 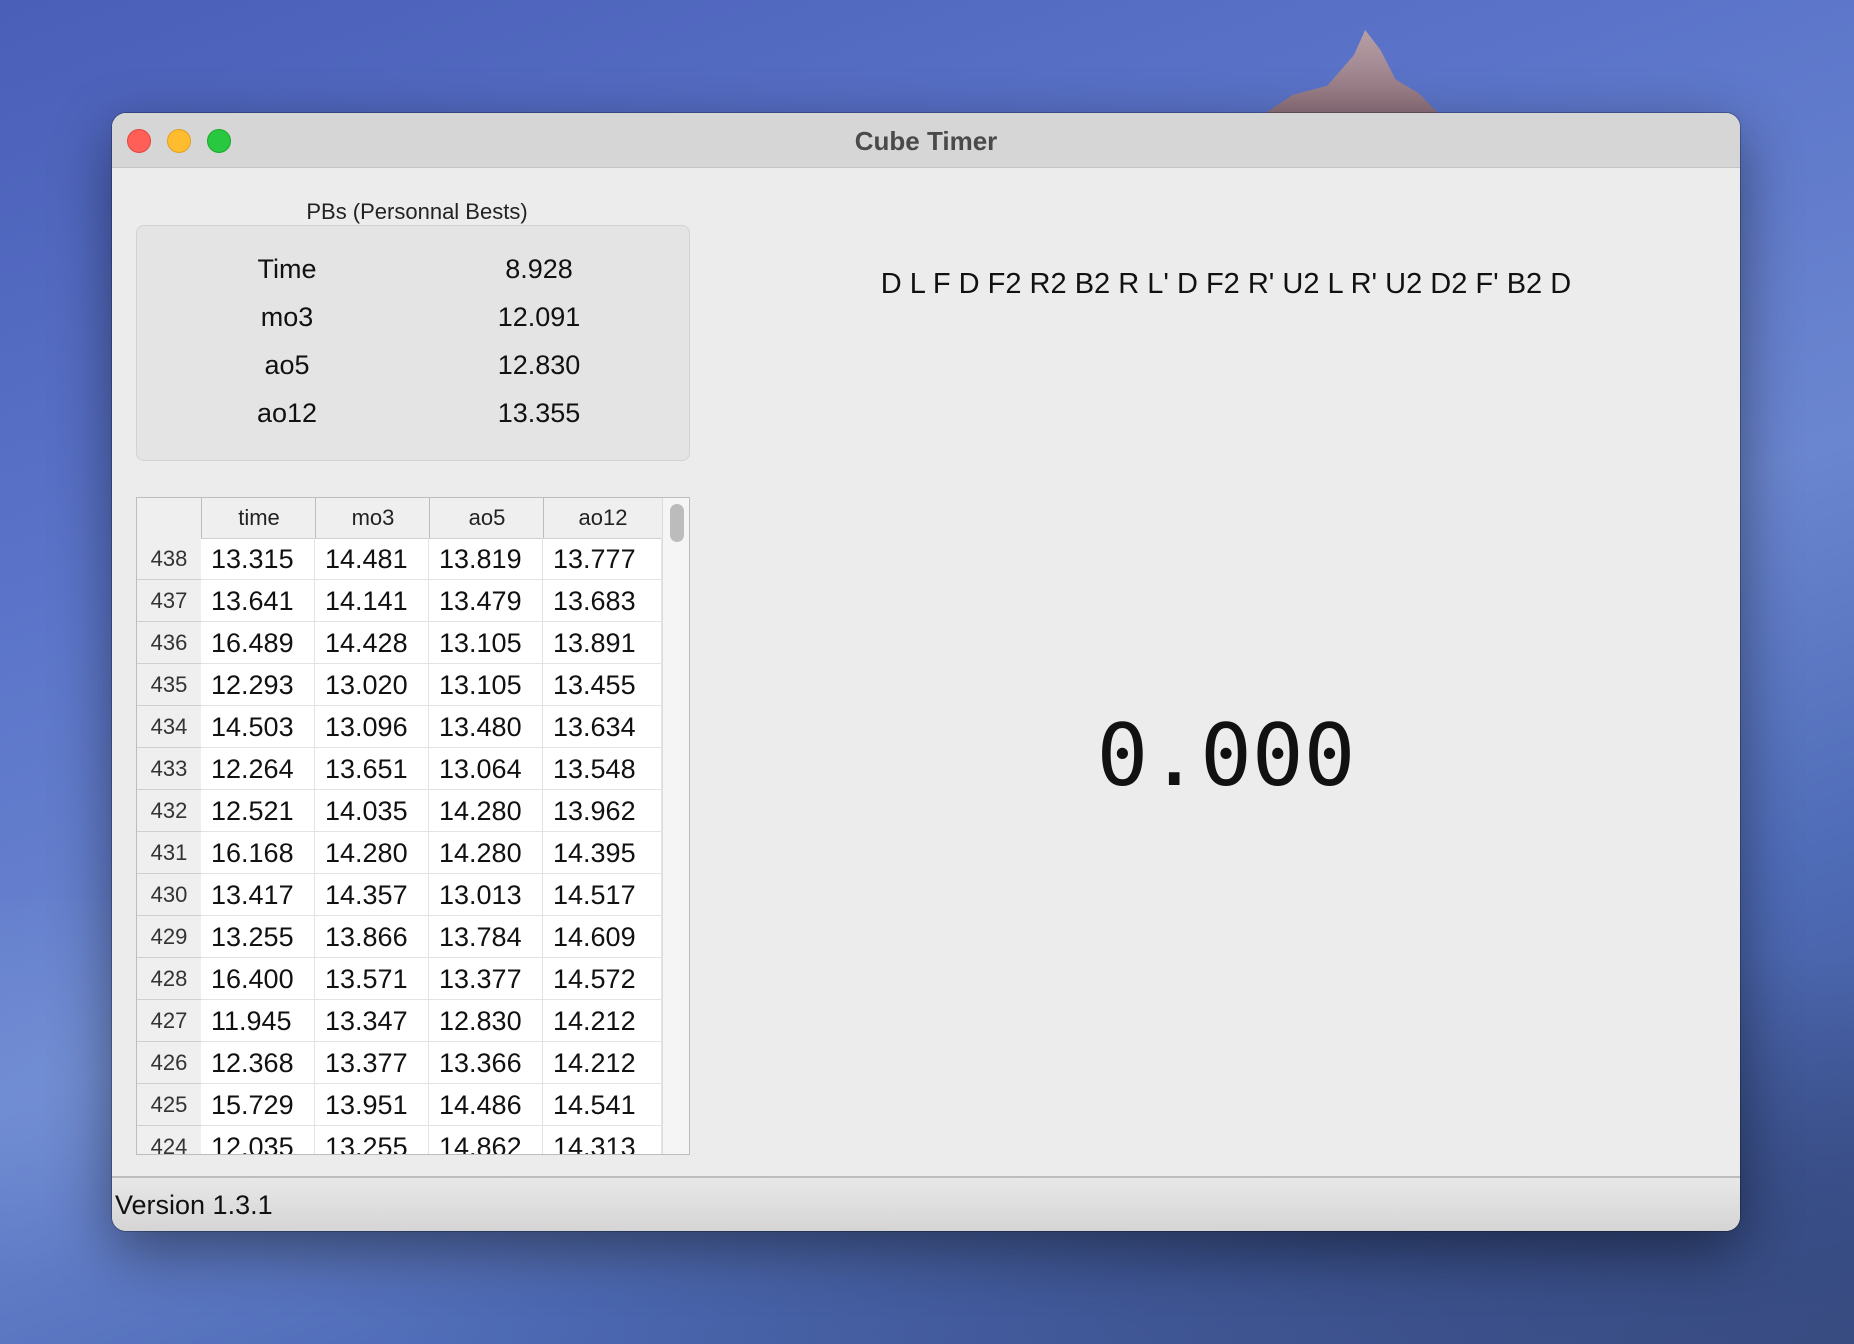 I want to click on pb-row-ao5: ao5 12.830, so click(x=413, y=370).